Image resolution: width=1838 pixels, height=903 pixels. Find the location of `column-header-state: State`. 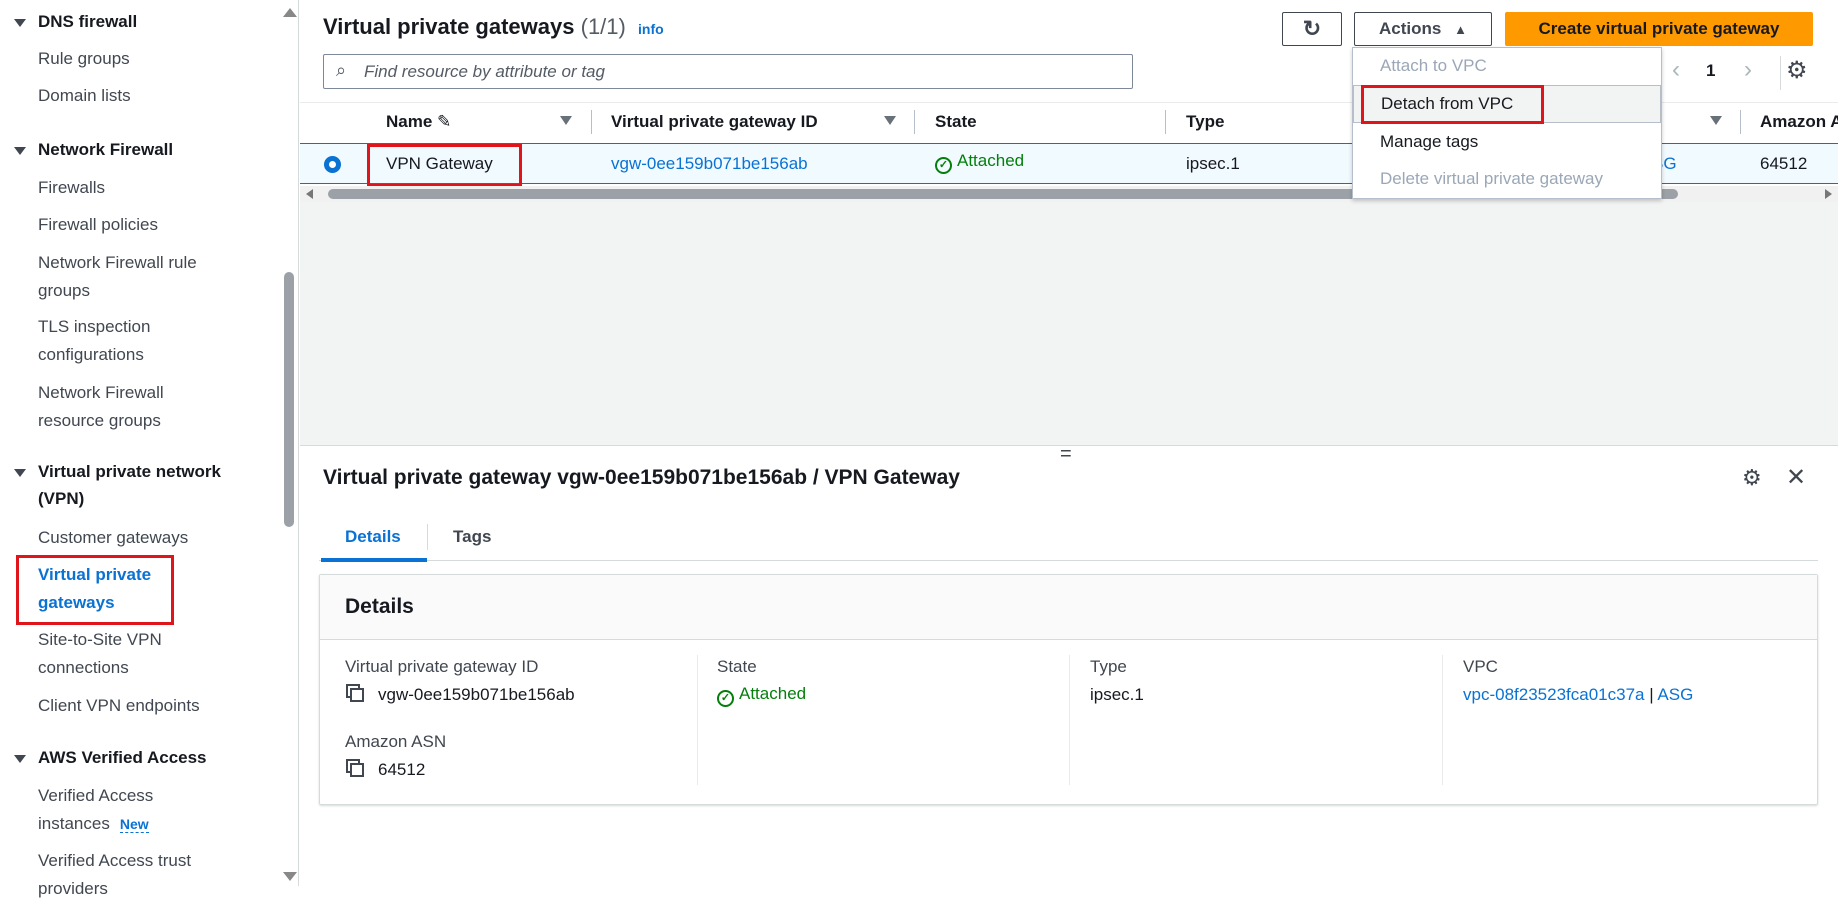

column-header-state: State is located at coordinates (956, 122).